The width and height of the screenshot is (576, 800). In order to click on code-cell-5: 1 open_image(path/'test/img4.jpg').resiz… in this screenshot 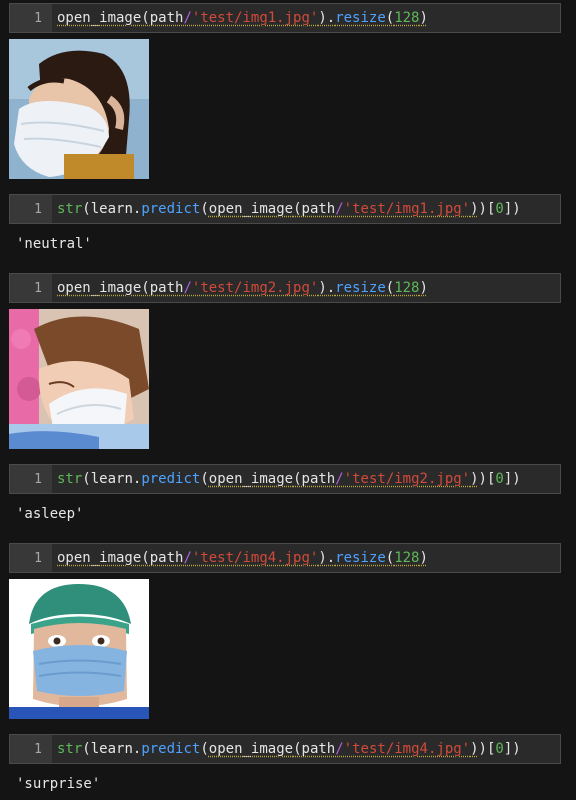, I will do `click(285, 558)`.